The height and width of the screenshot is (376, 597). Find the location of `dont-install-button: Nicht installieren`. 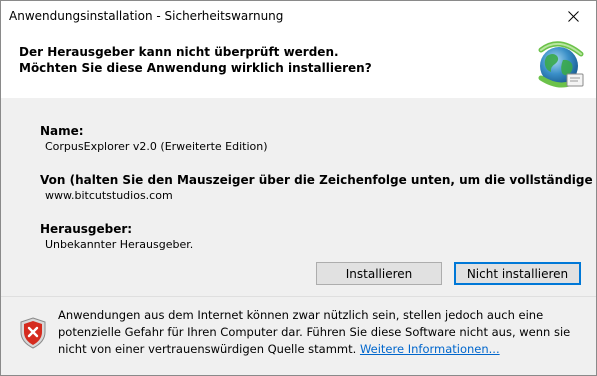

dont-install-button: Nicht installieren is located at coordinates (517, 273).